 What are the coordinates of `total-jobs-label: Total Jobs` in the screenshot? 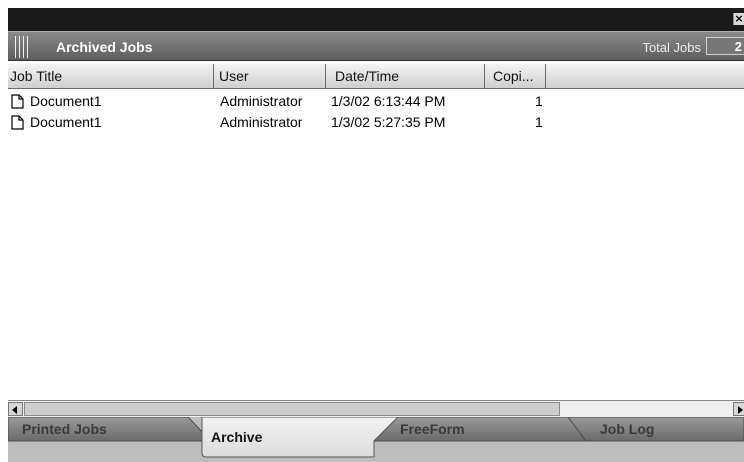 It's located at (671, 47).